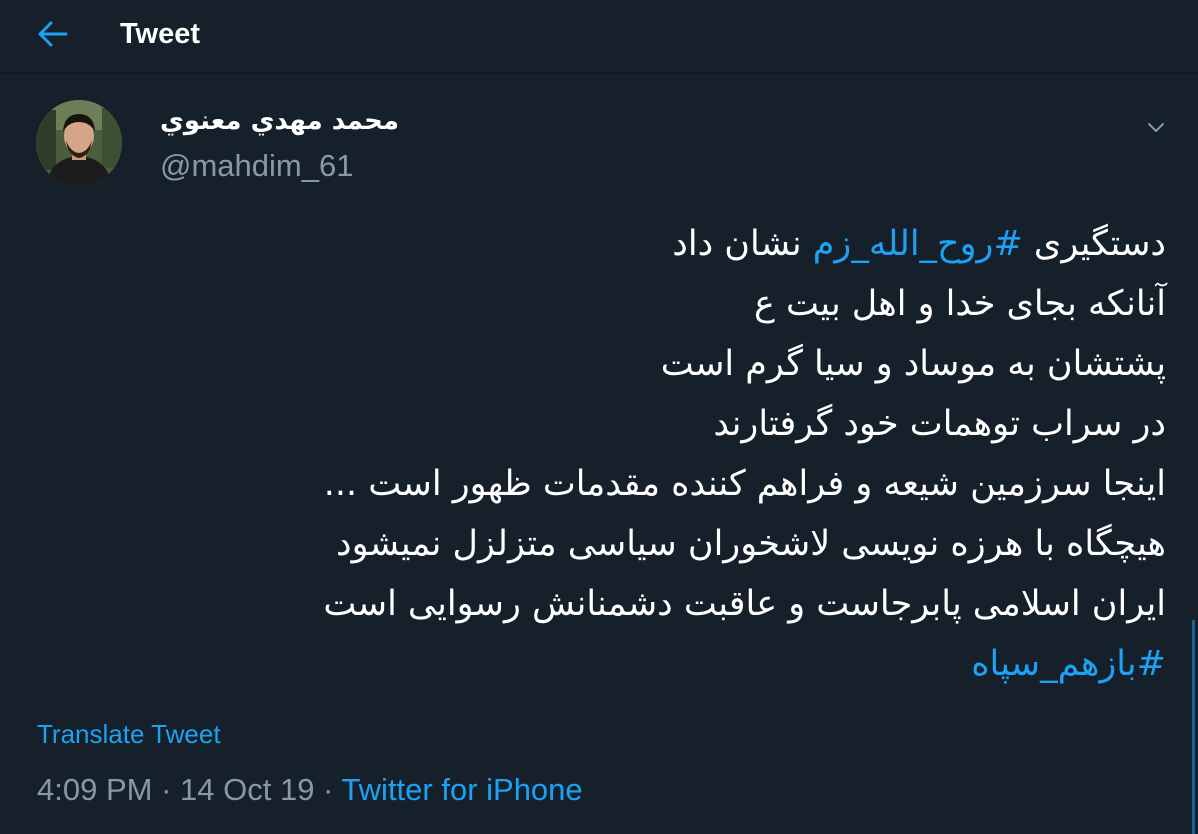 This screenshot has height=834, width=1198. I want to click on page-title: Tweet, so click(160, 34).